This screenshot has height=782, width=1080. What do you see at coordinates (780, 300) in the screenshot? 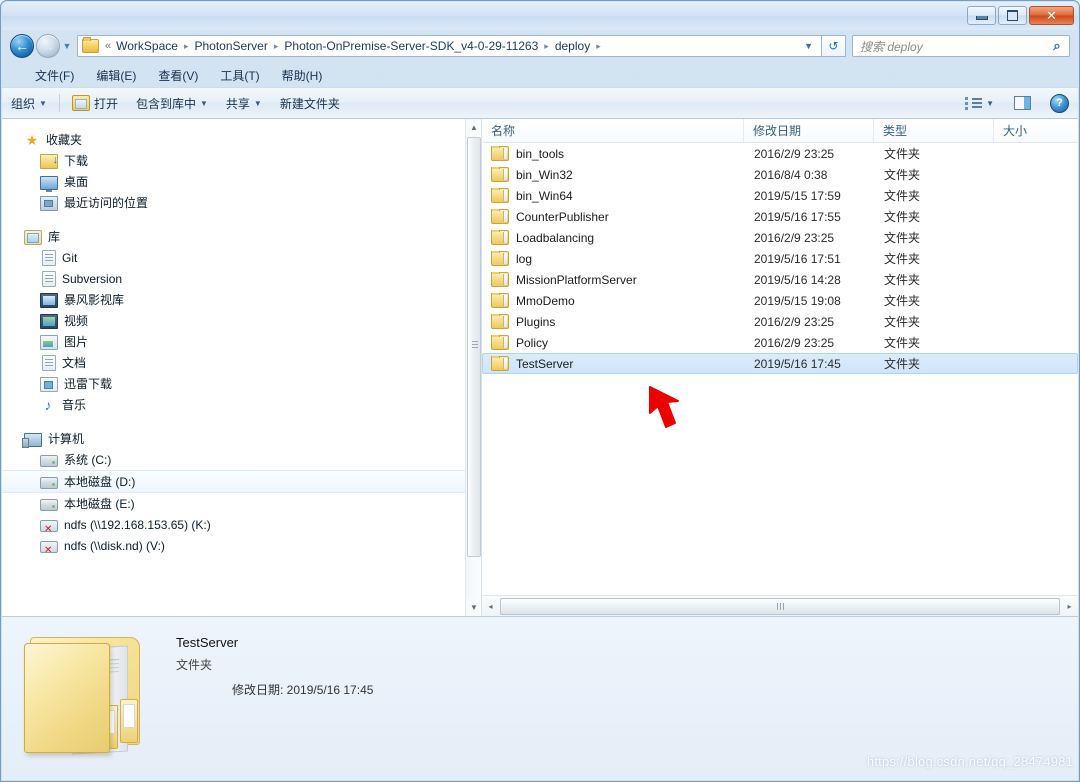
I see `table-row: MmoDemo 2019/5/15 19:08 文件夹` at bounding box center [780, 300].